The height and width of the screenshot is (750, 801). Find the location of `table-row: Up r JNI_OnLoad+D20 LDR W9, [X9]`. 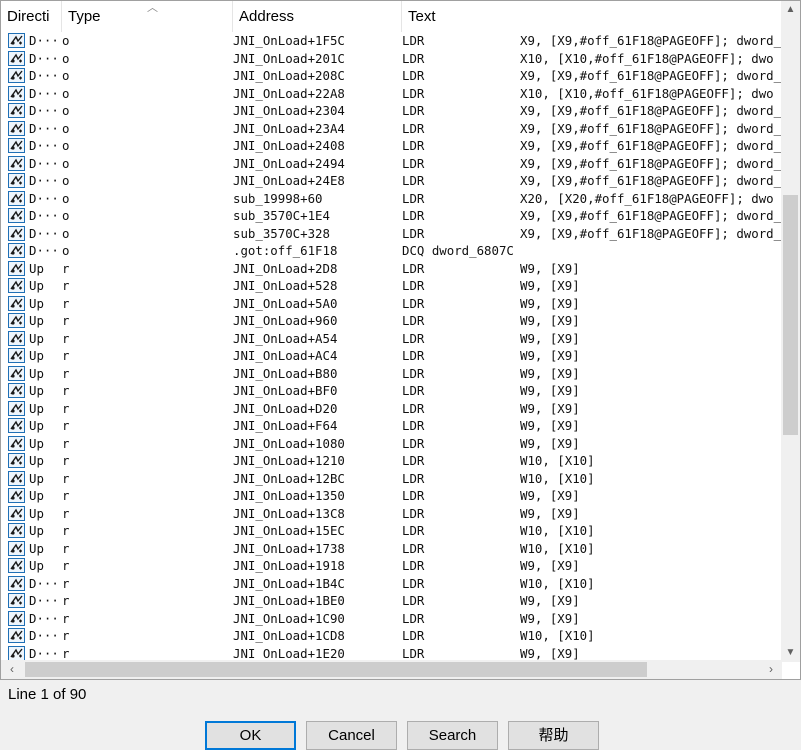

table-row: Up r JNI_OnLoad+D20 LDR W9, [X9] is located at coordinates (391, 409).